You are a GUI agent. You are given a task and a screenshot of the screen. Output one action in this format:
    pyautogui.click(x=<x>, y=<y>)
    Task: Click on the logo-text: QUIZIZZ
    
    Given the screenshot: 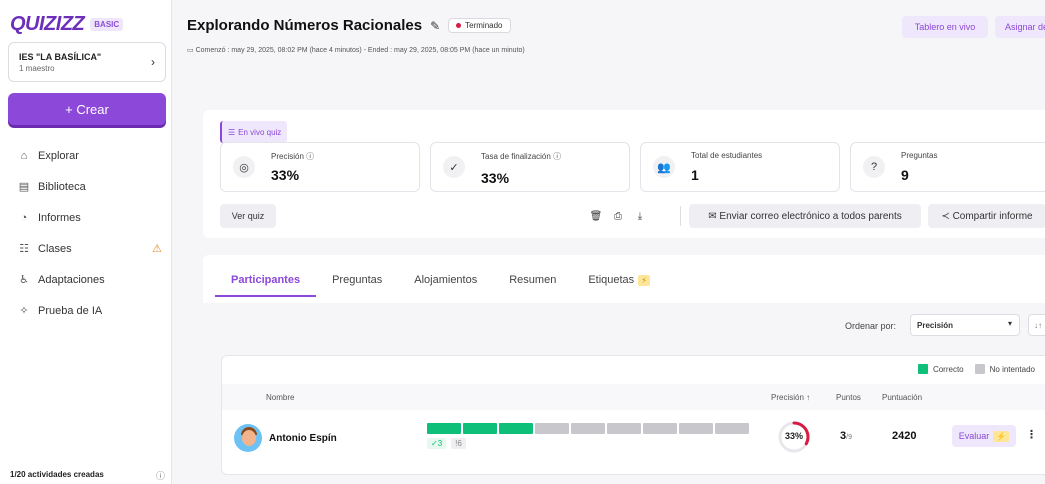 What is the action you would take?
    pyautogui.click(x=47, y=24)
    